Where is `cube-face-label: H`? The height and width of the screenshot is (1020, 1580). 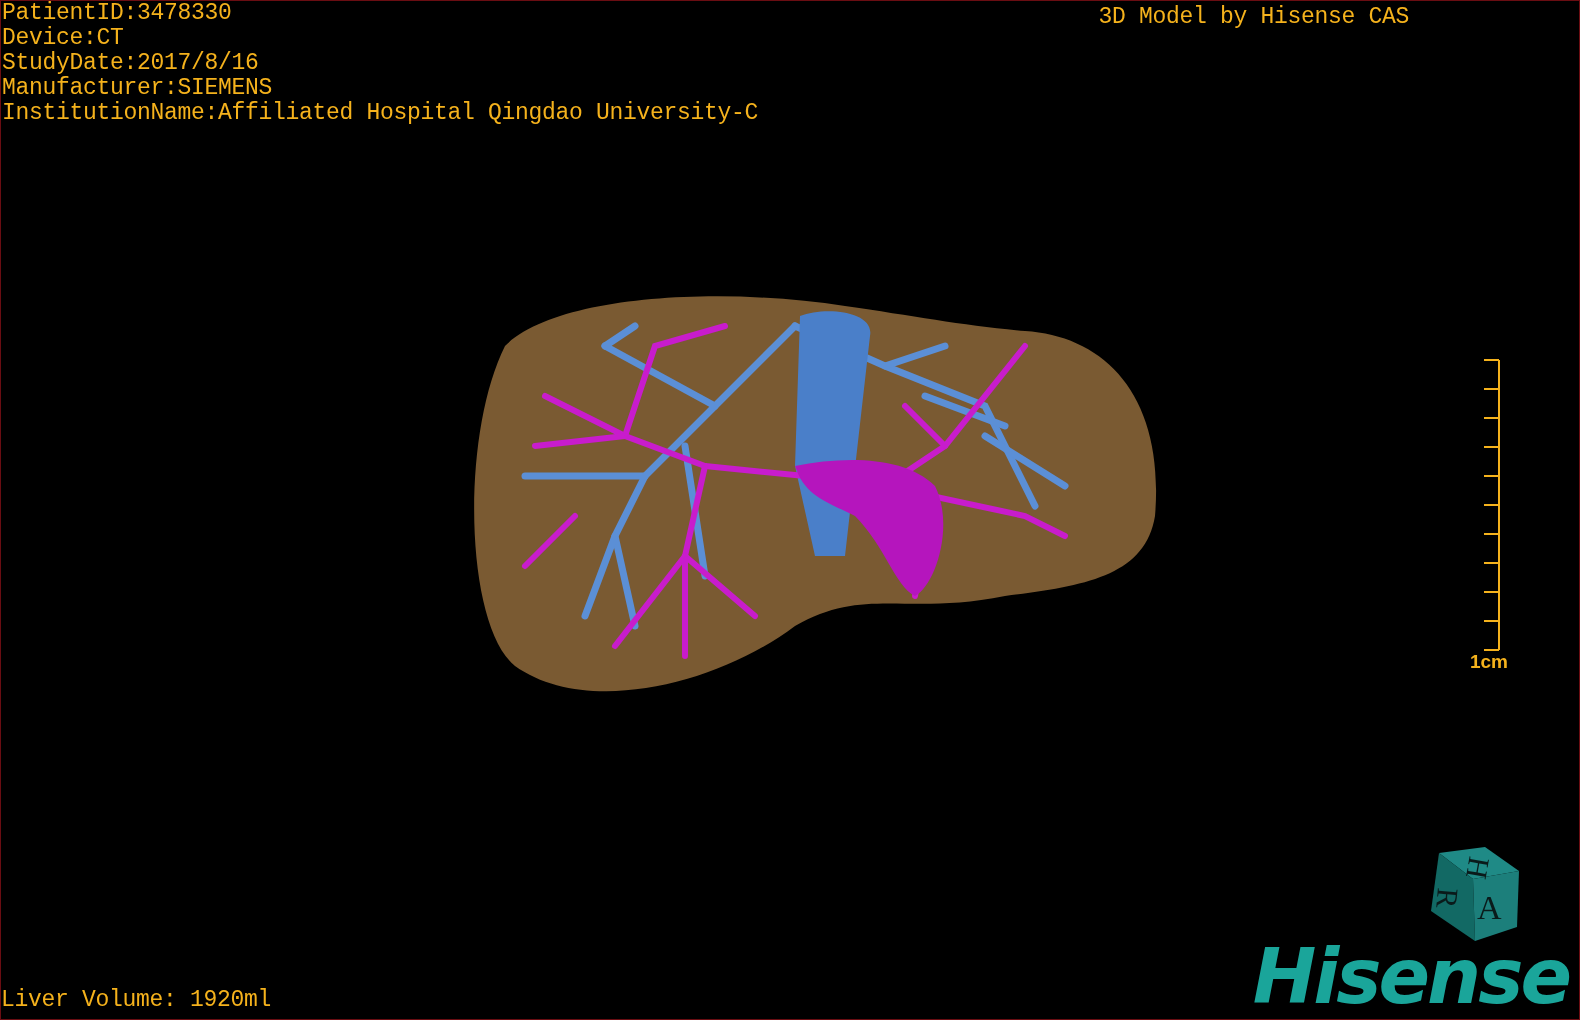 cube-face-label: H is located at coordinates (1478, 868).